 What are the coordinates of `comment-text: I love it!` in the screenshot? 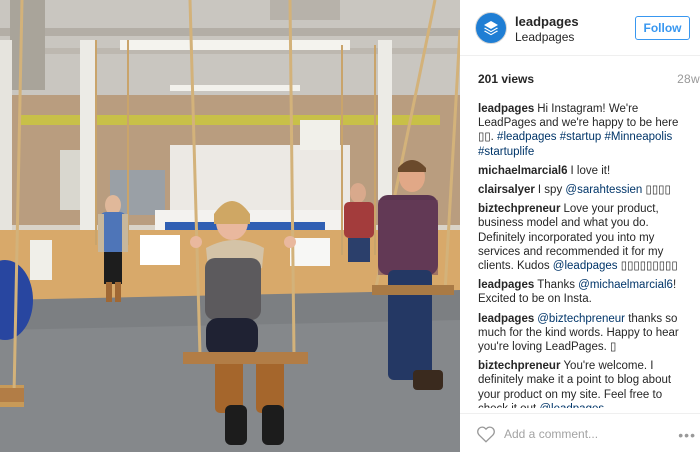 It's located at (590, 170).